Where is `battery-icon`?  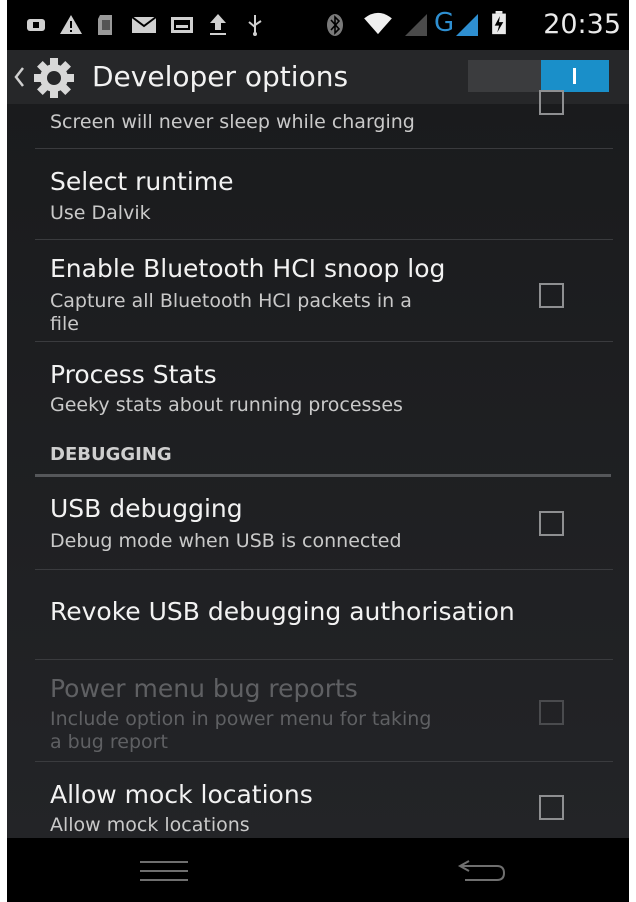
battery-icon is located at coordinates (499, 23).